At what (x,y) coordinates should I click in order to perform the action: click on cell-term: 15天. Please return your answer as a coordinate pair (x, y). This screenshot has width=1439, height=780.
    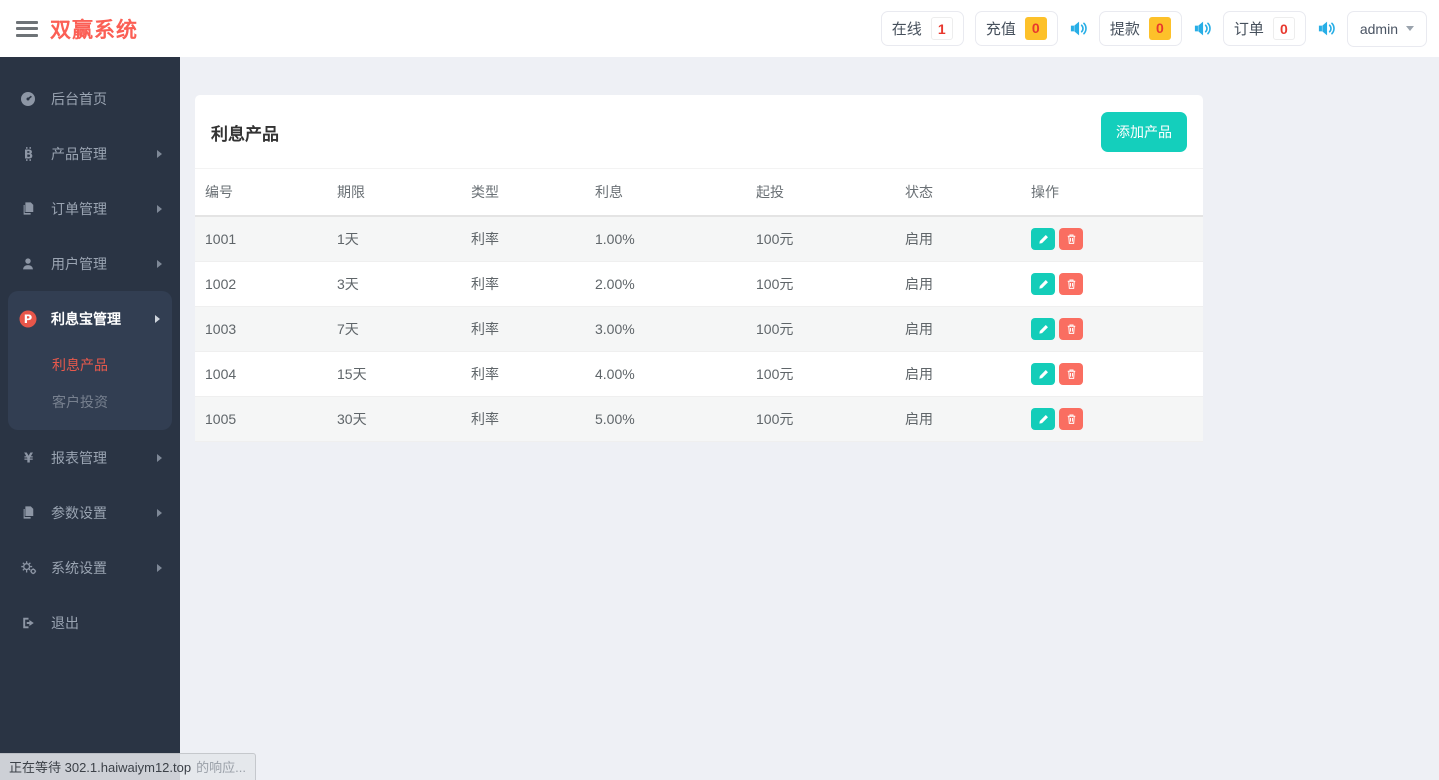
    Looking at the image, I should click on (394, 374).